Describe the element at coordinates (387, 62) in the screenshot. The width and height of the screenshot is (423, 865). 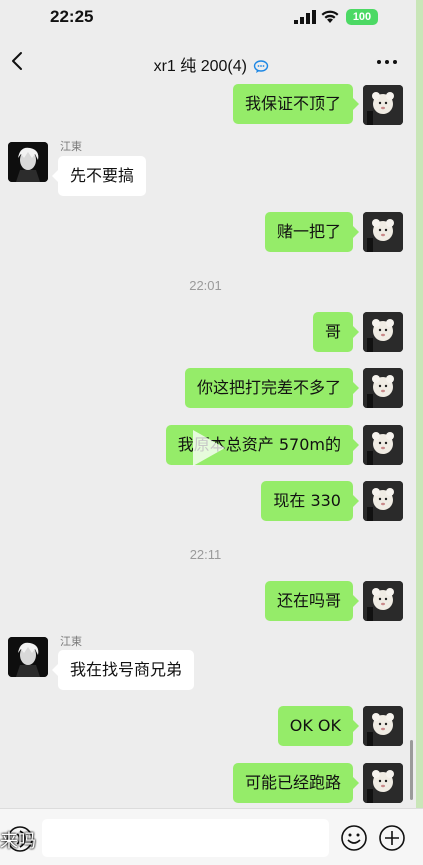
I see `more-icon` at that location.